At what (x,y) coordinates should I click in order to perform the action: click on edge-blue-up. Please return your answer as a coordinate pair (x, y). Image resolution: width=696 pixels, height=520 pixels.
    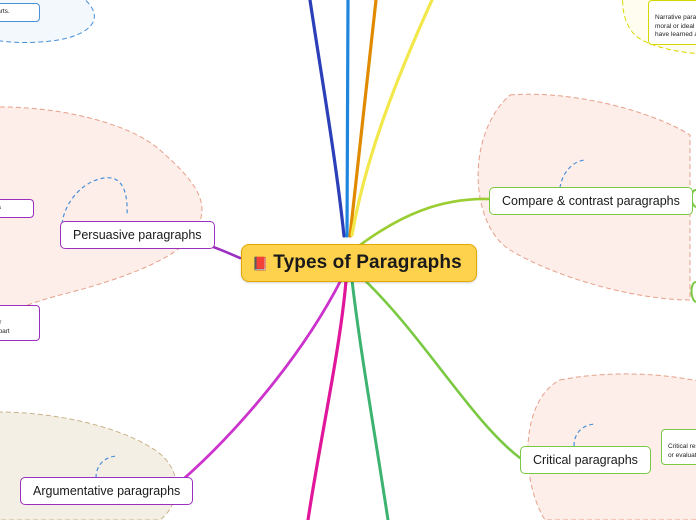
    Looking at the image, I should click on (347, 119).